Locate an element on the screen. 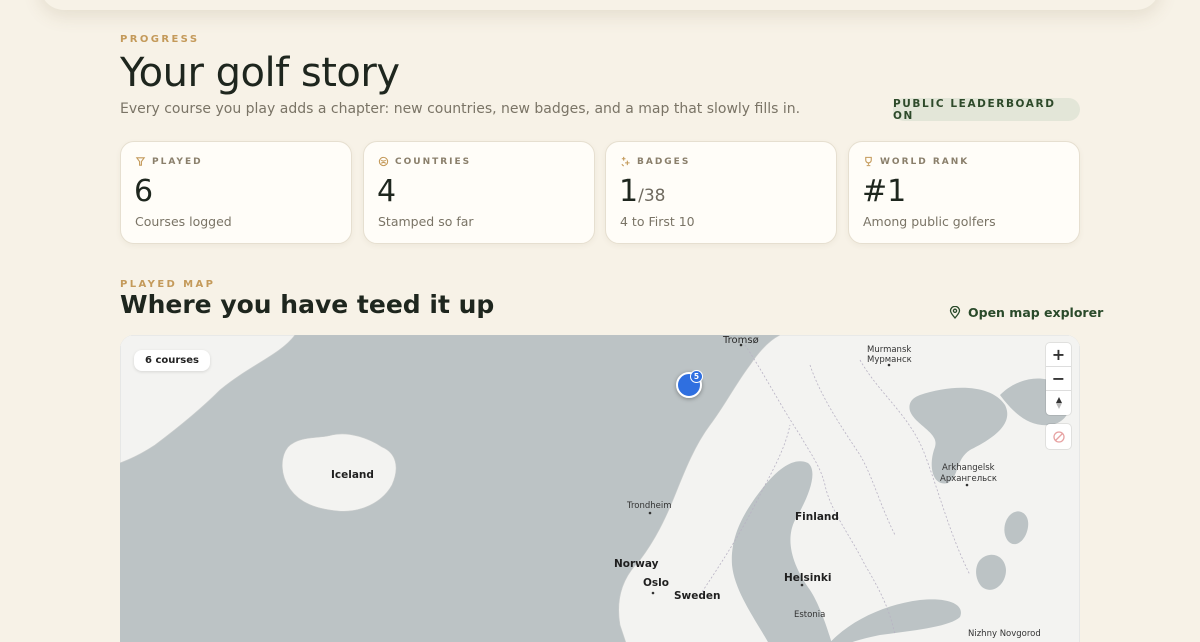  map-label-sweden: Sweden is located at coordinates (697, 596).